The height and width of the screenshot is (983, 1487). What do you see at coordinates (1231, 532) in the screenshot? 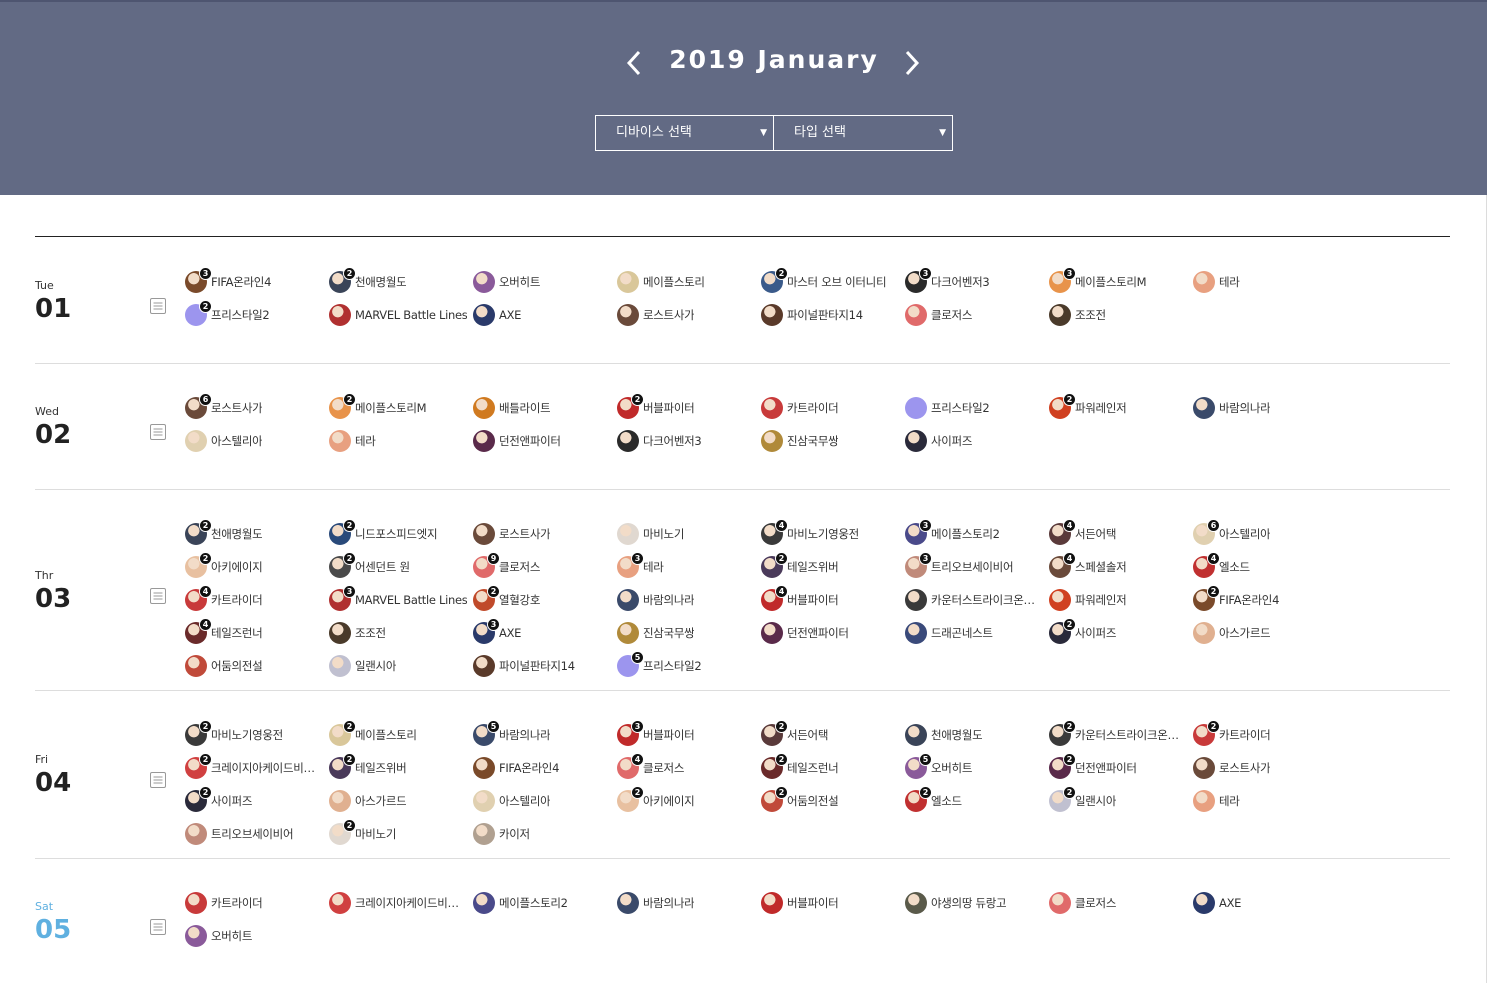
I see `game-item: 6 아스텔리아` at bounding box center [1231, 532].